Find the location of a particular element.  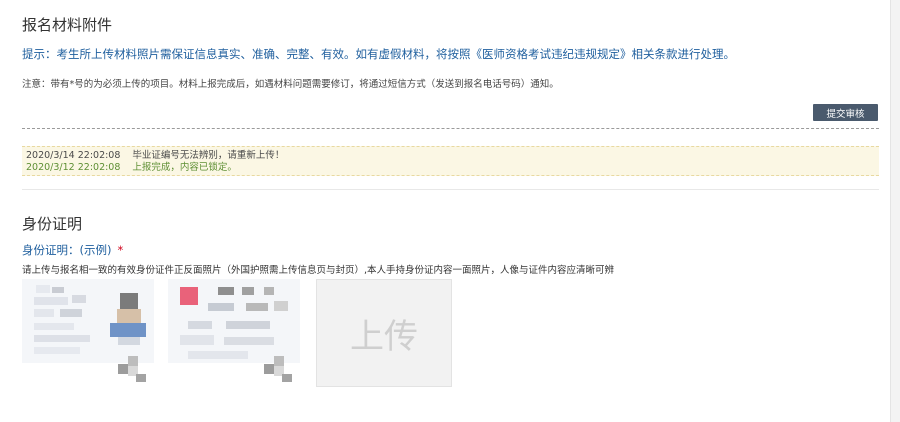

log-entry-success: 2020/3/12 22:02:08 上报完成，内容已锁定。 is located at coordinates (452, 168).